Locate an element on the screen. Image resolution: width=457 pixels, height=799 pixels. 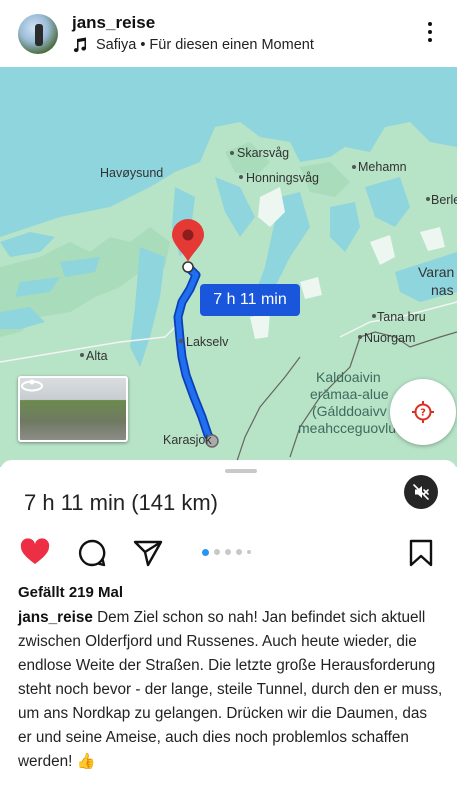
mute-button is located at coordinates (421, 492).